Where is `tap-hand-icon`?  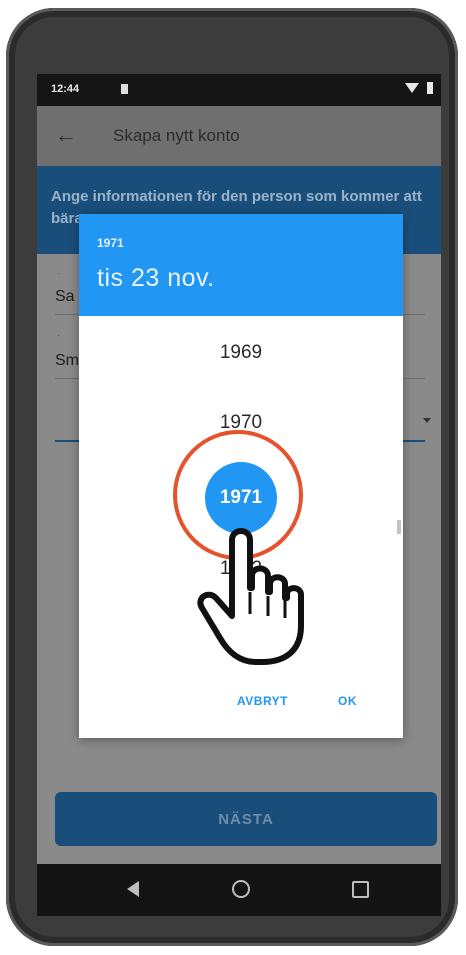 tap-hand-icon is located at coordinates (250, 596).